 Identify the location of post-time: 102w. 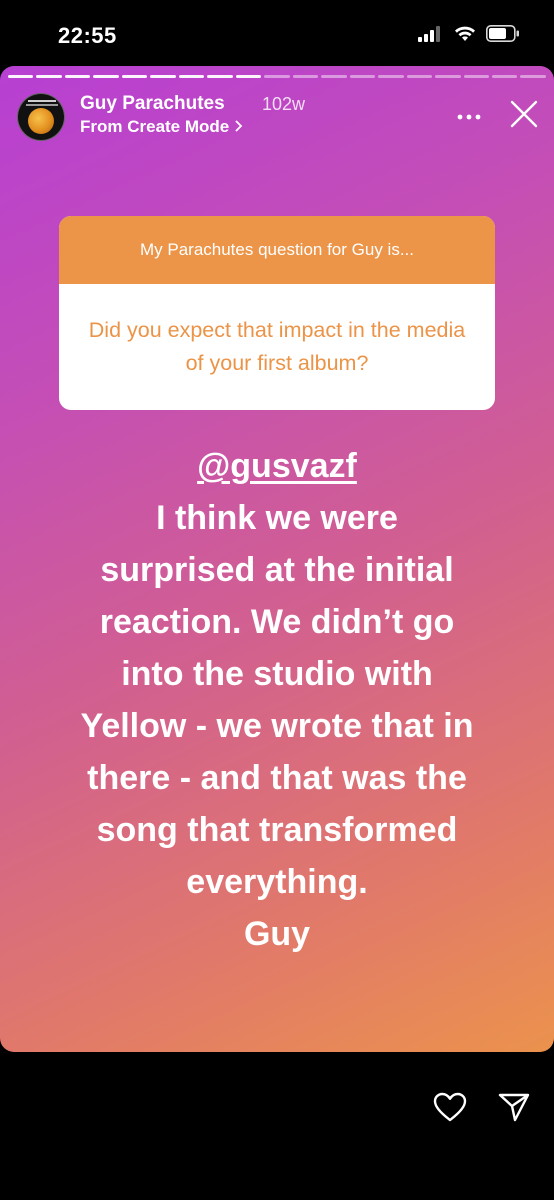
(284, 104).